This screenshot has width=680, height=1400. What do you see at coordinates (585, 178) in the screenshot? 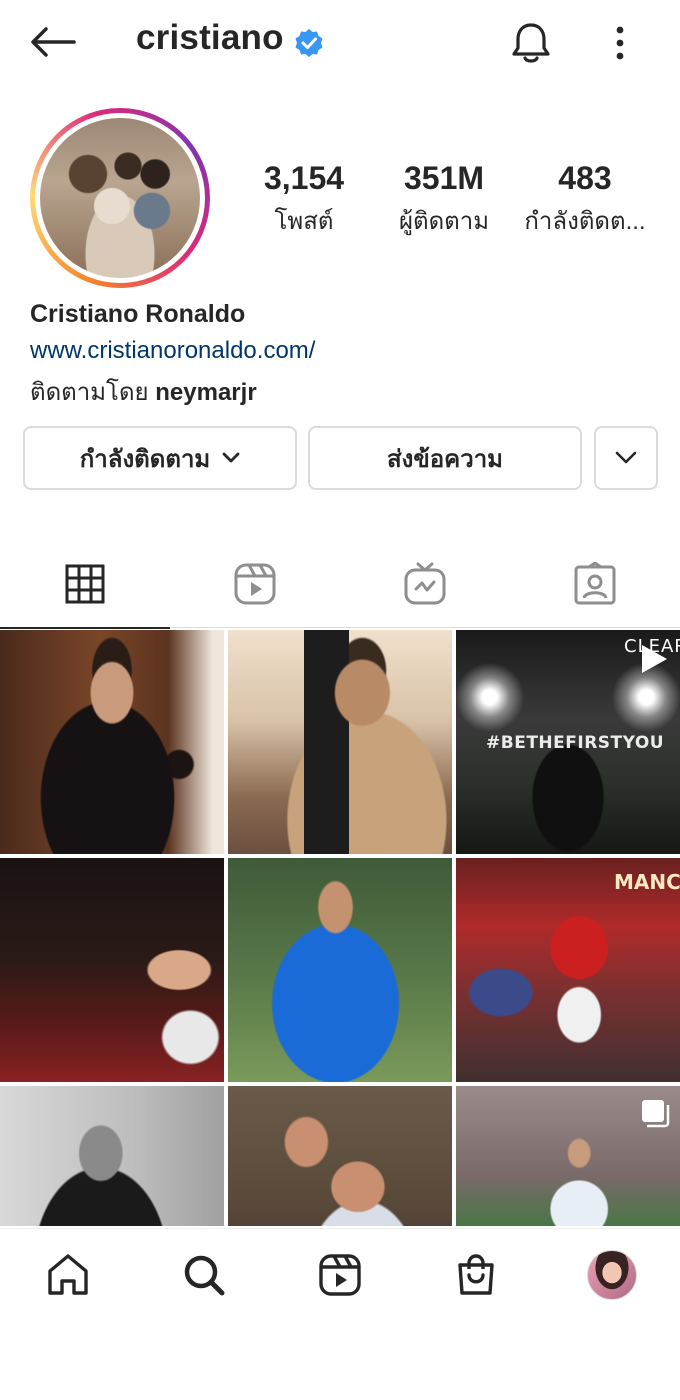
I see `following-count-value: 483` at bounding box center [585, 178].